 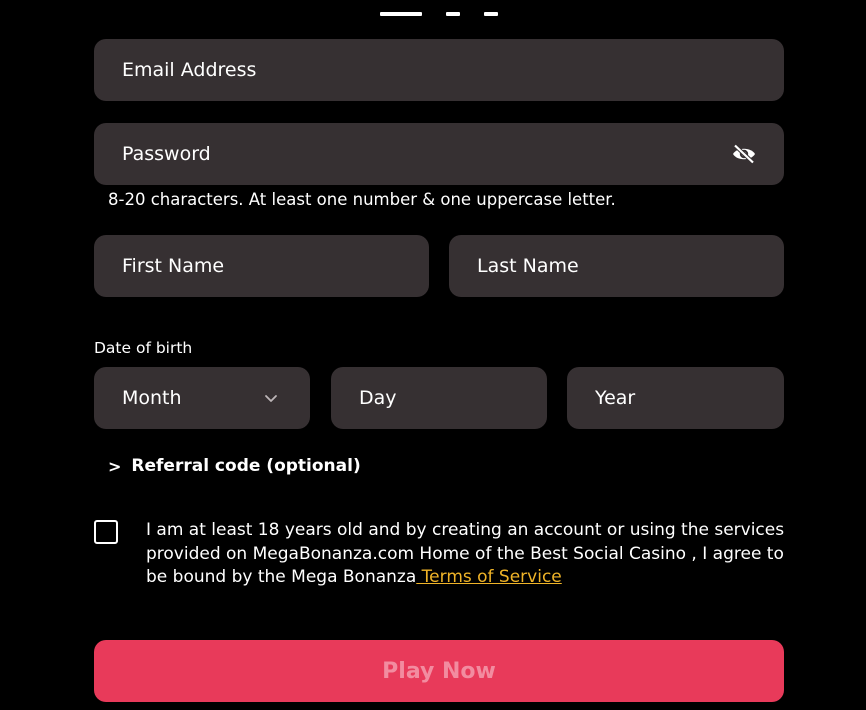 I want to click on step-indicator-active, so click(x=401, y=14).